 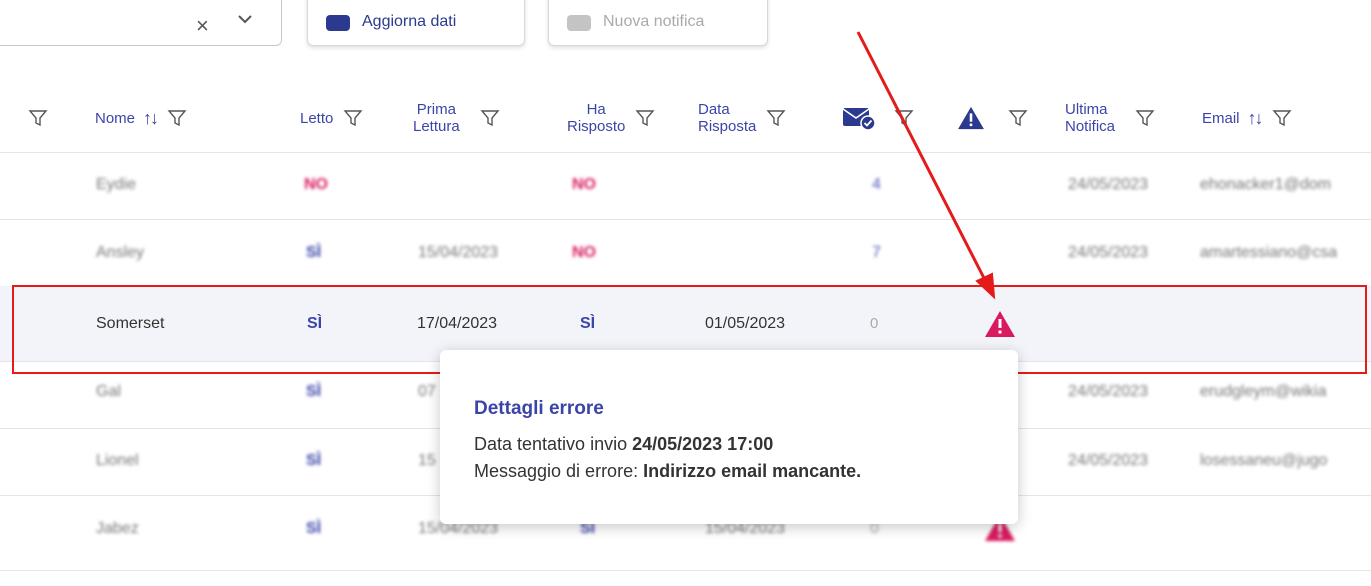 I want to click on mail-check-icon, so click(x=859, y=119).